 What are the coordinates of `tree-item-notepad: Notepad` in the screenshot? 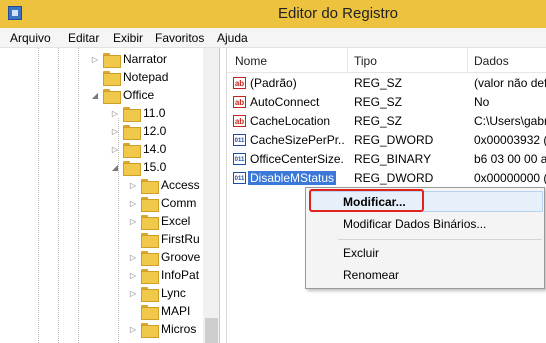 It's located at (129, 77).